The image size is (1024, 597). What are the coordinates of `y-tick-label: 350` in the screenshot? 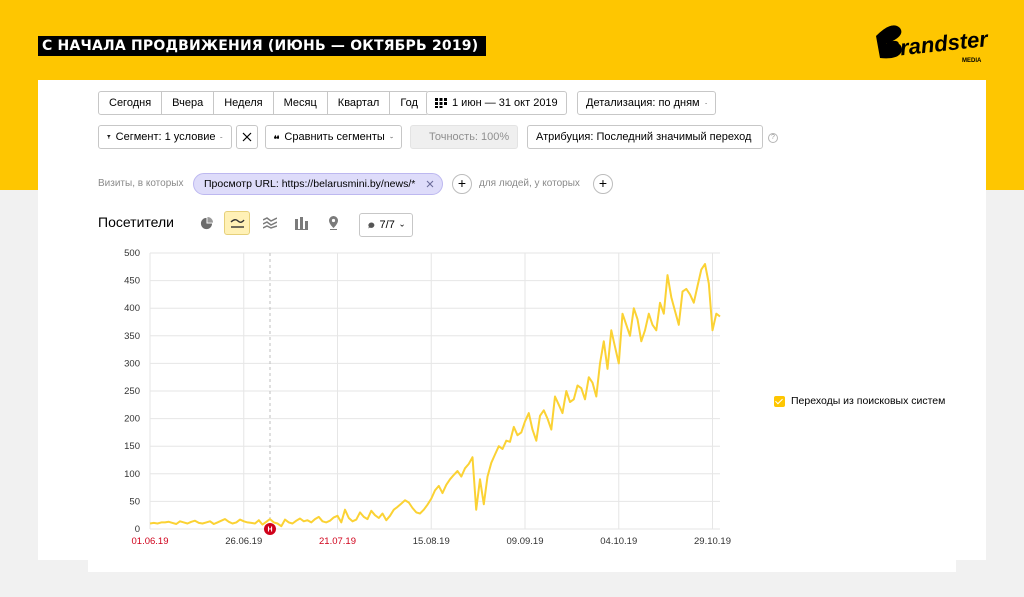 It's located at (132, 336).